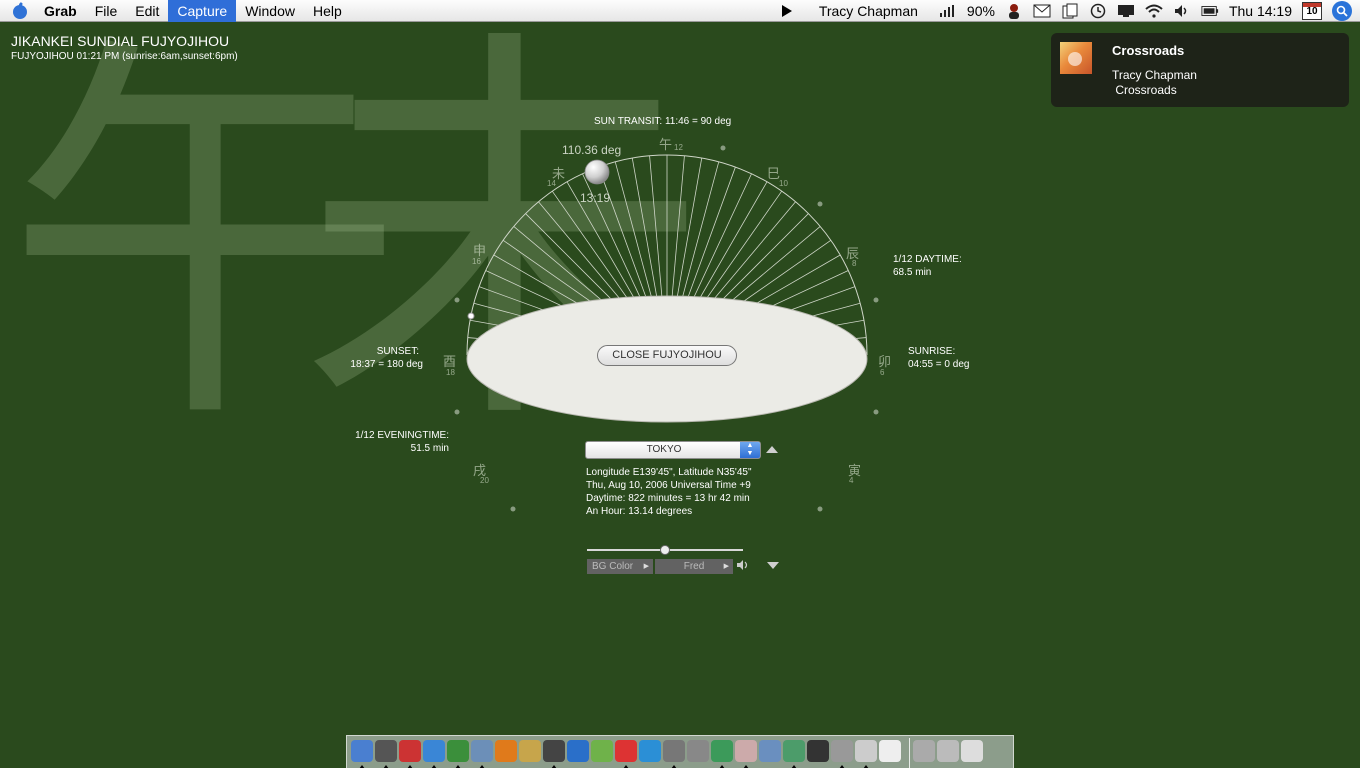 The width and height of the screenshot is (1360, 768). I want to click on voice-select-button: Fred ▶, so click(694, 566).